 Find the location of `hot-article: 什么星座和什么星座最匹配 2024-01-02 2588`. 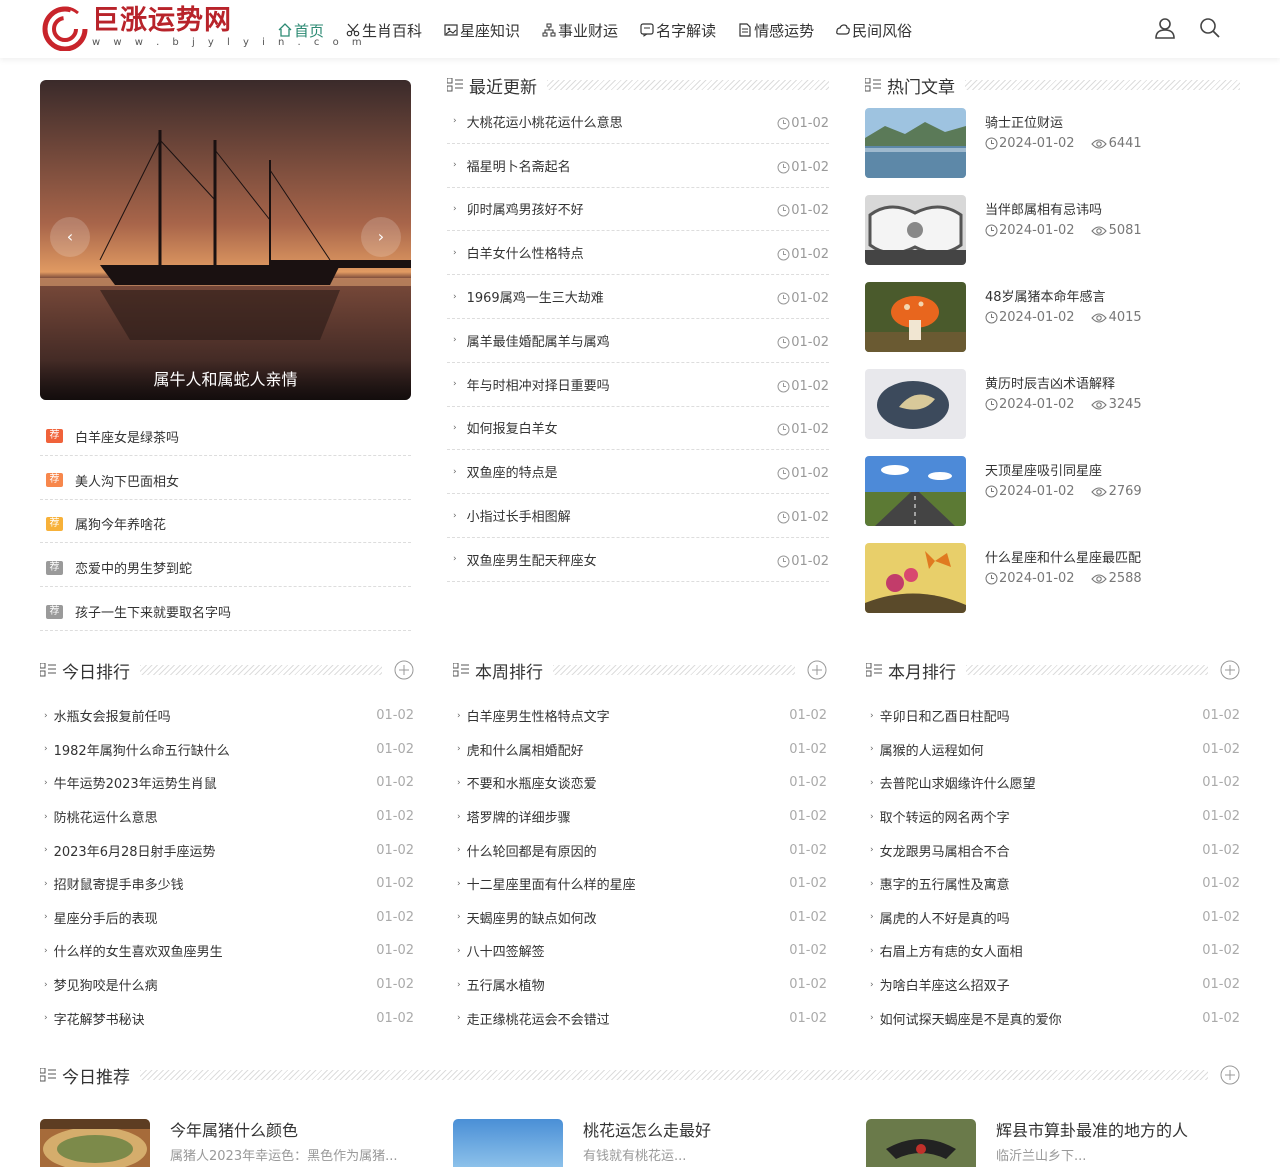

hot-article: 什么星座和什么星座最匹配 2024-01-02 2588 is located at coordinates (1052, 586).